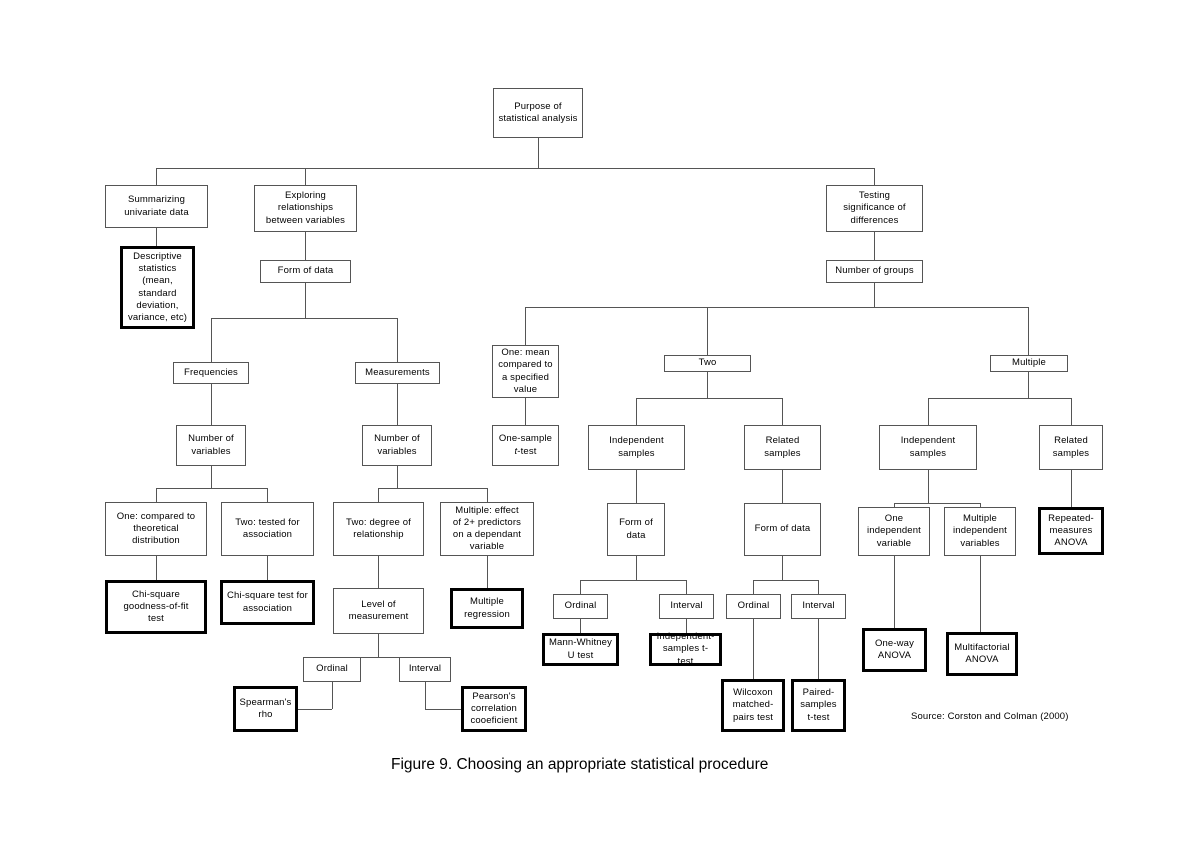 The height and width of the screenshot is (848, 1200). What do you see at coordinates (397, 445) in the screenshot?
I see `node-number-of-variables-measurements: Number of variables` at bounding box center [397, 445].